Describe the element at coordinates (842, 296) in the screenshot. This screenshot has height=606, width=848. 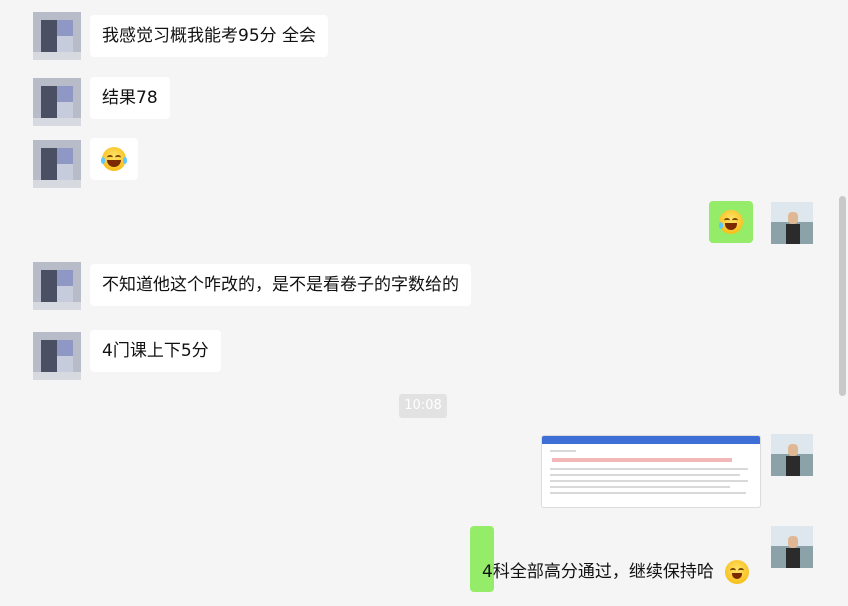
I see `scrollbar` at that location.